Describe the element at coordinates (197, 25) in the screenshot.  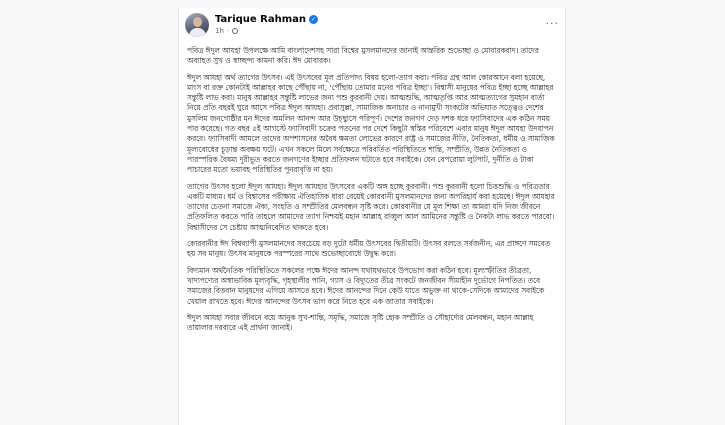
I see `author-avatar` at that location.